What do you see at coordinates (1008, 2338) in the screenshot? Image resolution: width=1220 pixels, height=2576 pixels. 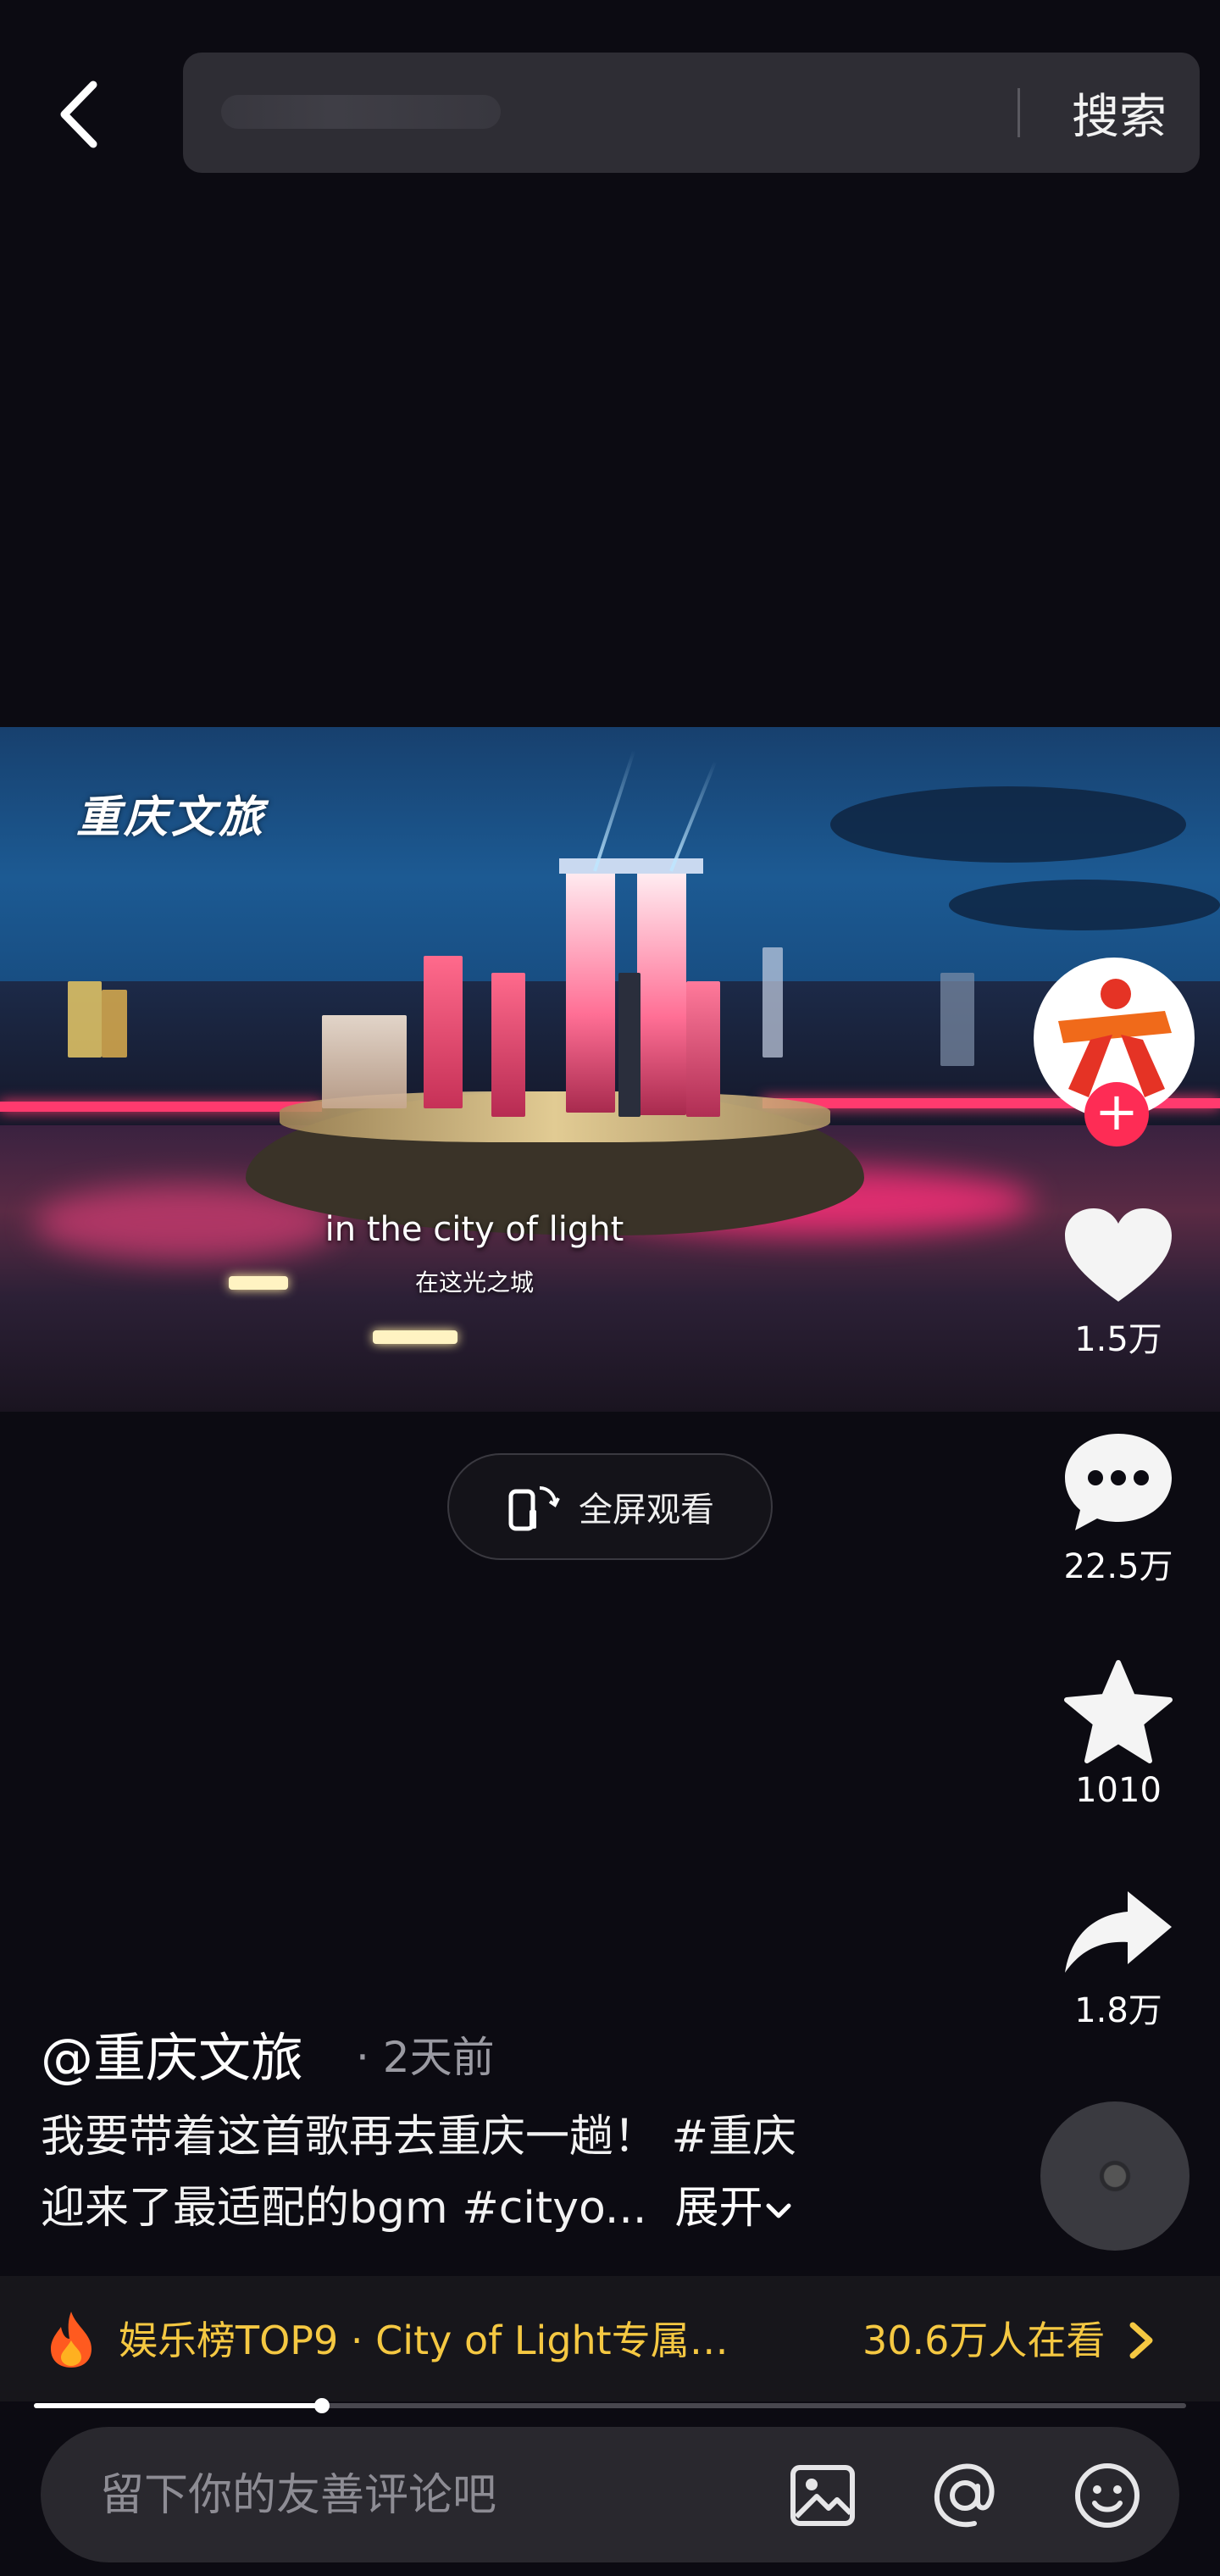 I see `trending-viewers: 30.6万人在看` at bounding box center [1008, 2338].